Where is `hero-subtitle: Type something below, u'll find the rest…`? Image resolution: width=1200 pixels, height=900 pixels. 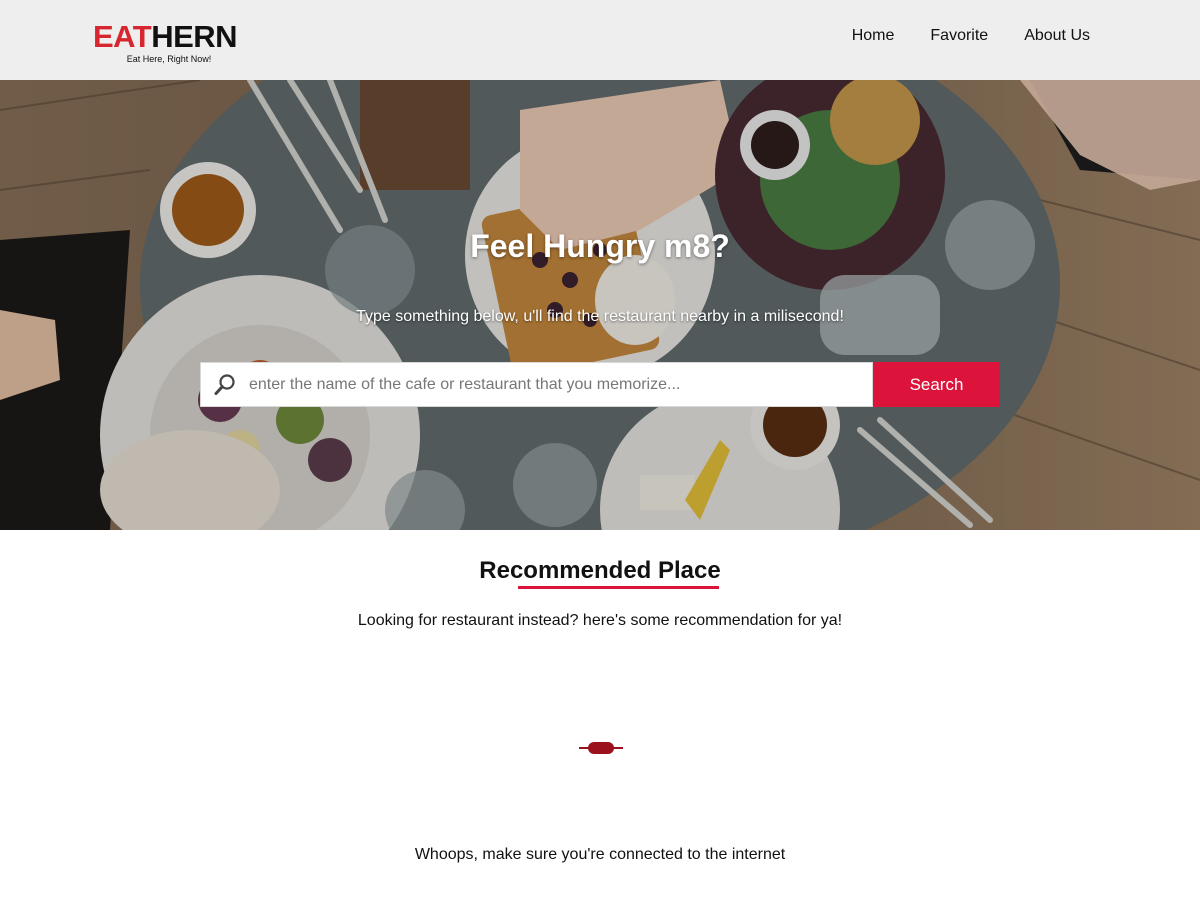 hero-subtitle: Type something below, u'll find the rest… is located at coordinates (600, 316).